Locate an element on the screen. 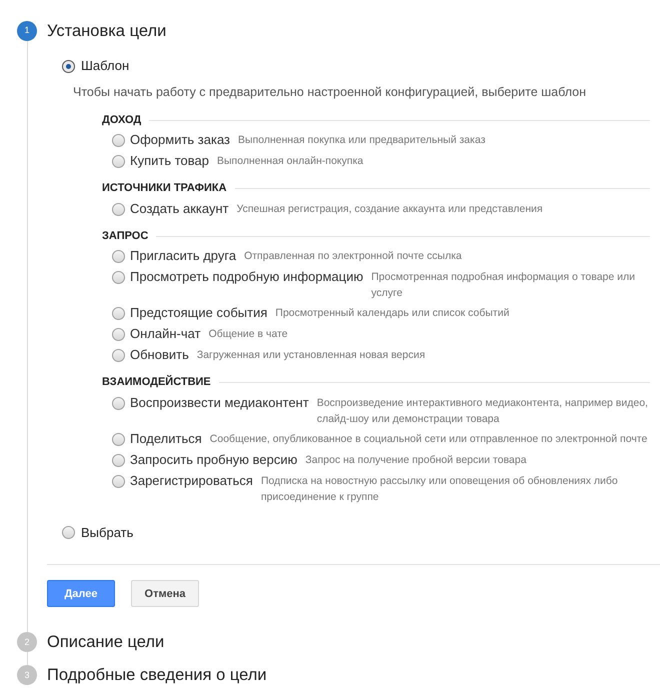 Image resolution: width=660 pixels, height=696 pixels. option-label: Поделиться is located at coordinates (166, 438).